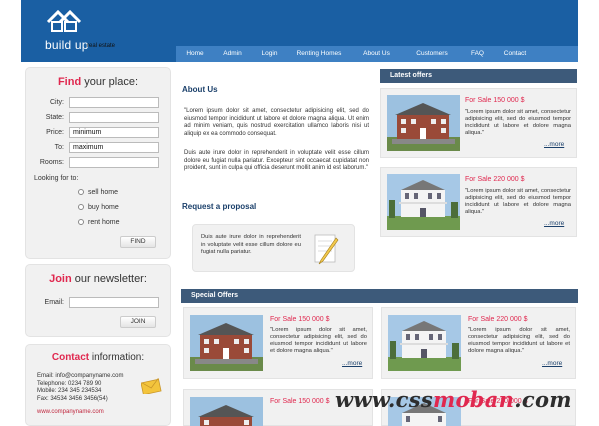 The height and width of the screenshot is (426, 599). Describe the element at coordinates (103, 192) in the screenshot. I see `radio-sell-label: sell home` at that location.